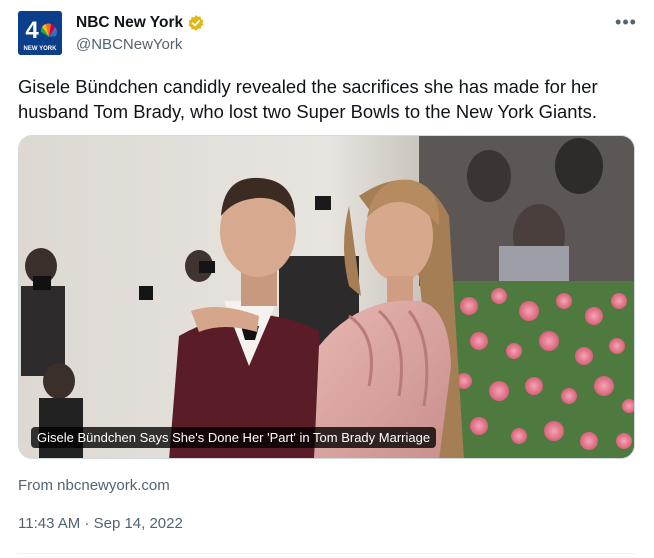  Describe the element at coordinates (41, 49) in the screenshot. I see `logo-text: NEW YORK` at that location.